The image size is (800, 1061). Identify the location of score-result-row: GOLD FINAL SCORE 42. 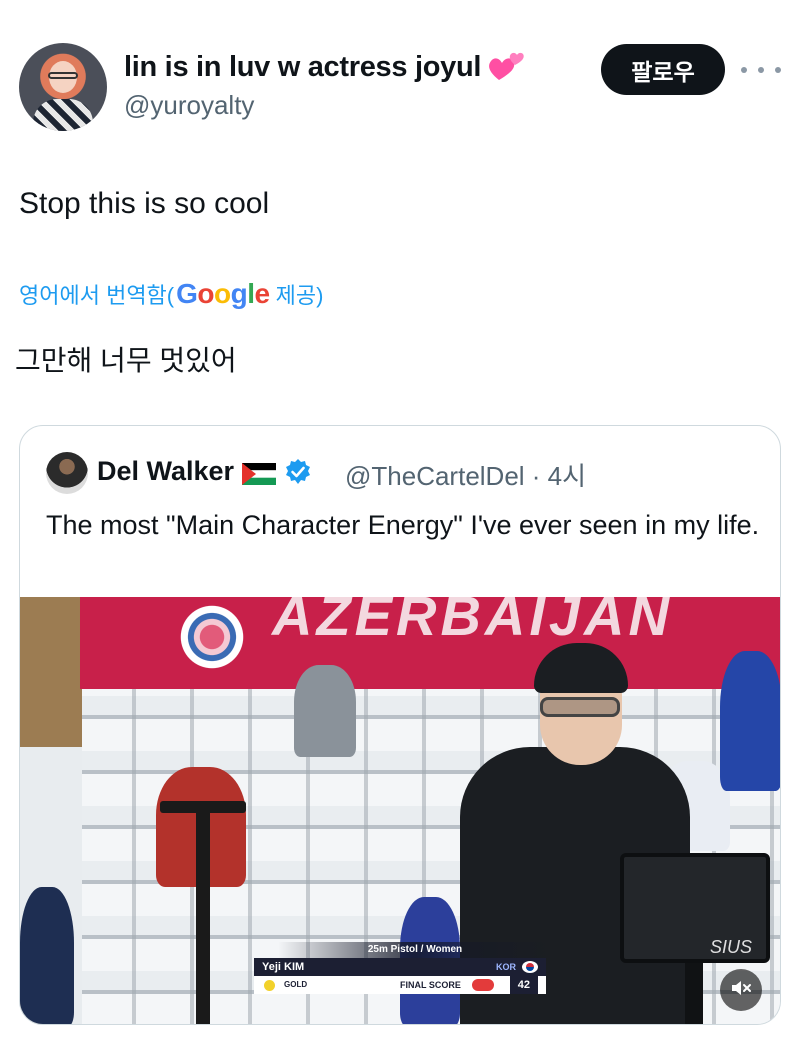
(400, 985).